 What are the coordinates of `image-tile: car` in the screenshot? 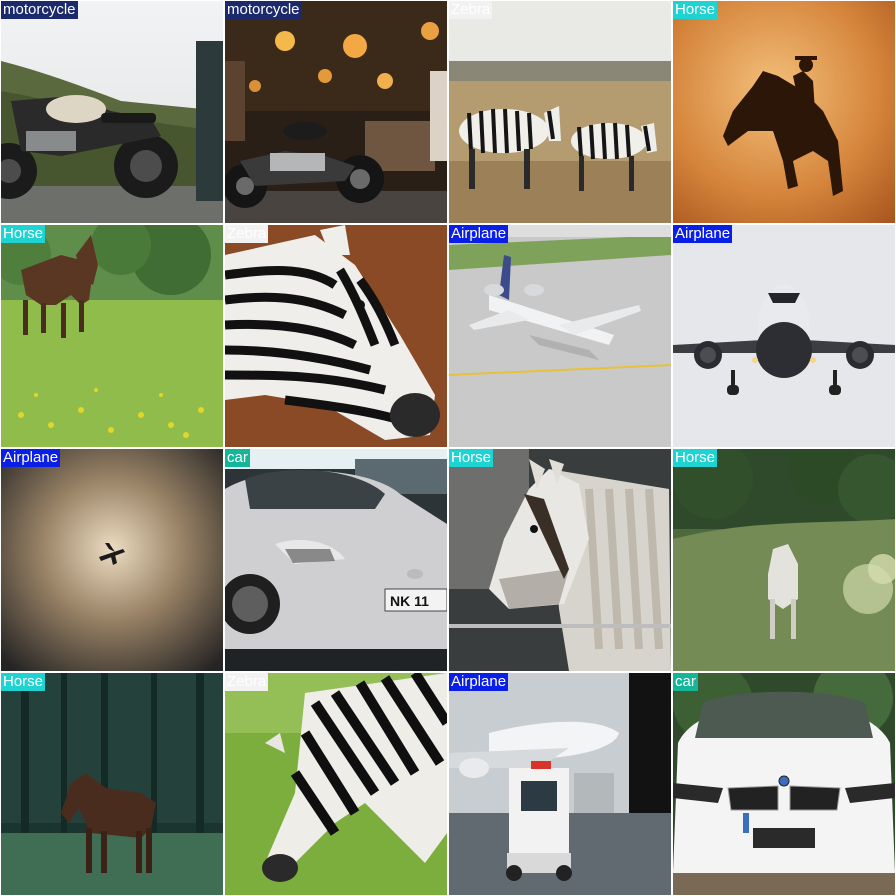 It's located at (784, 784).